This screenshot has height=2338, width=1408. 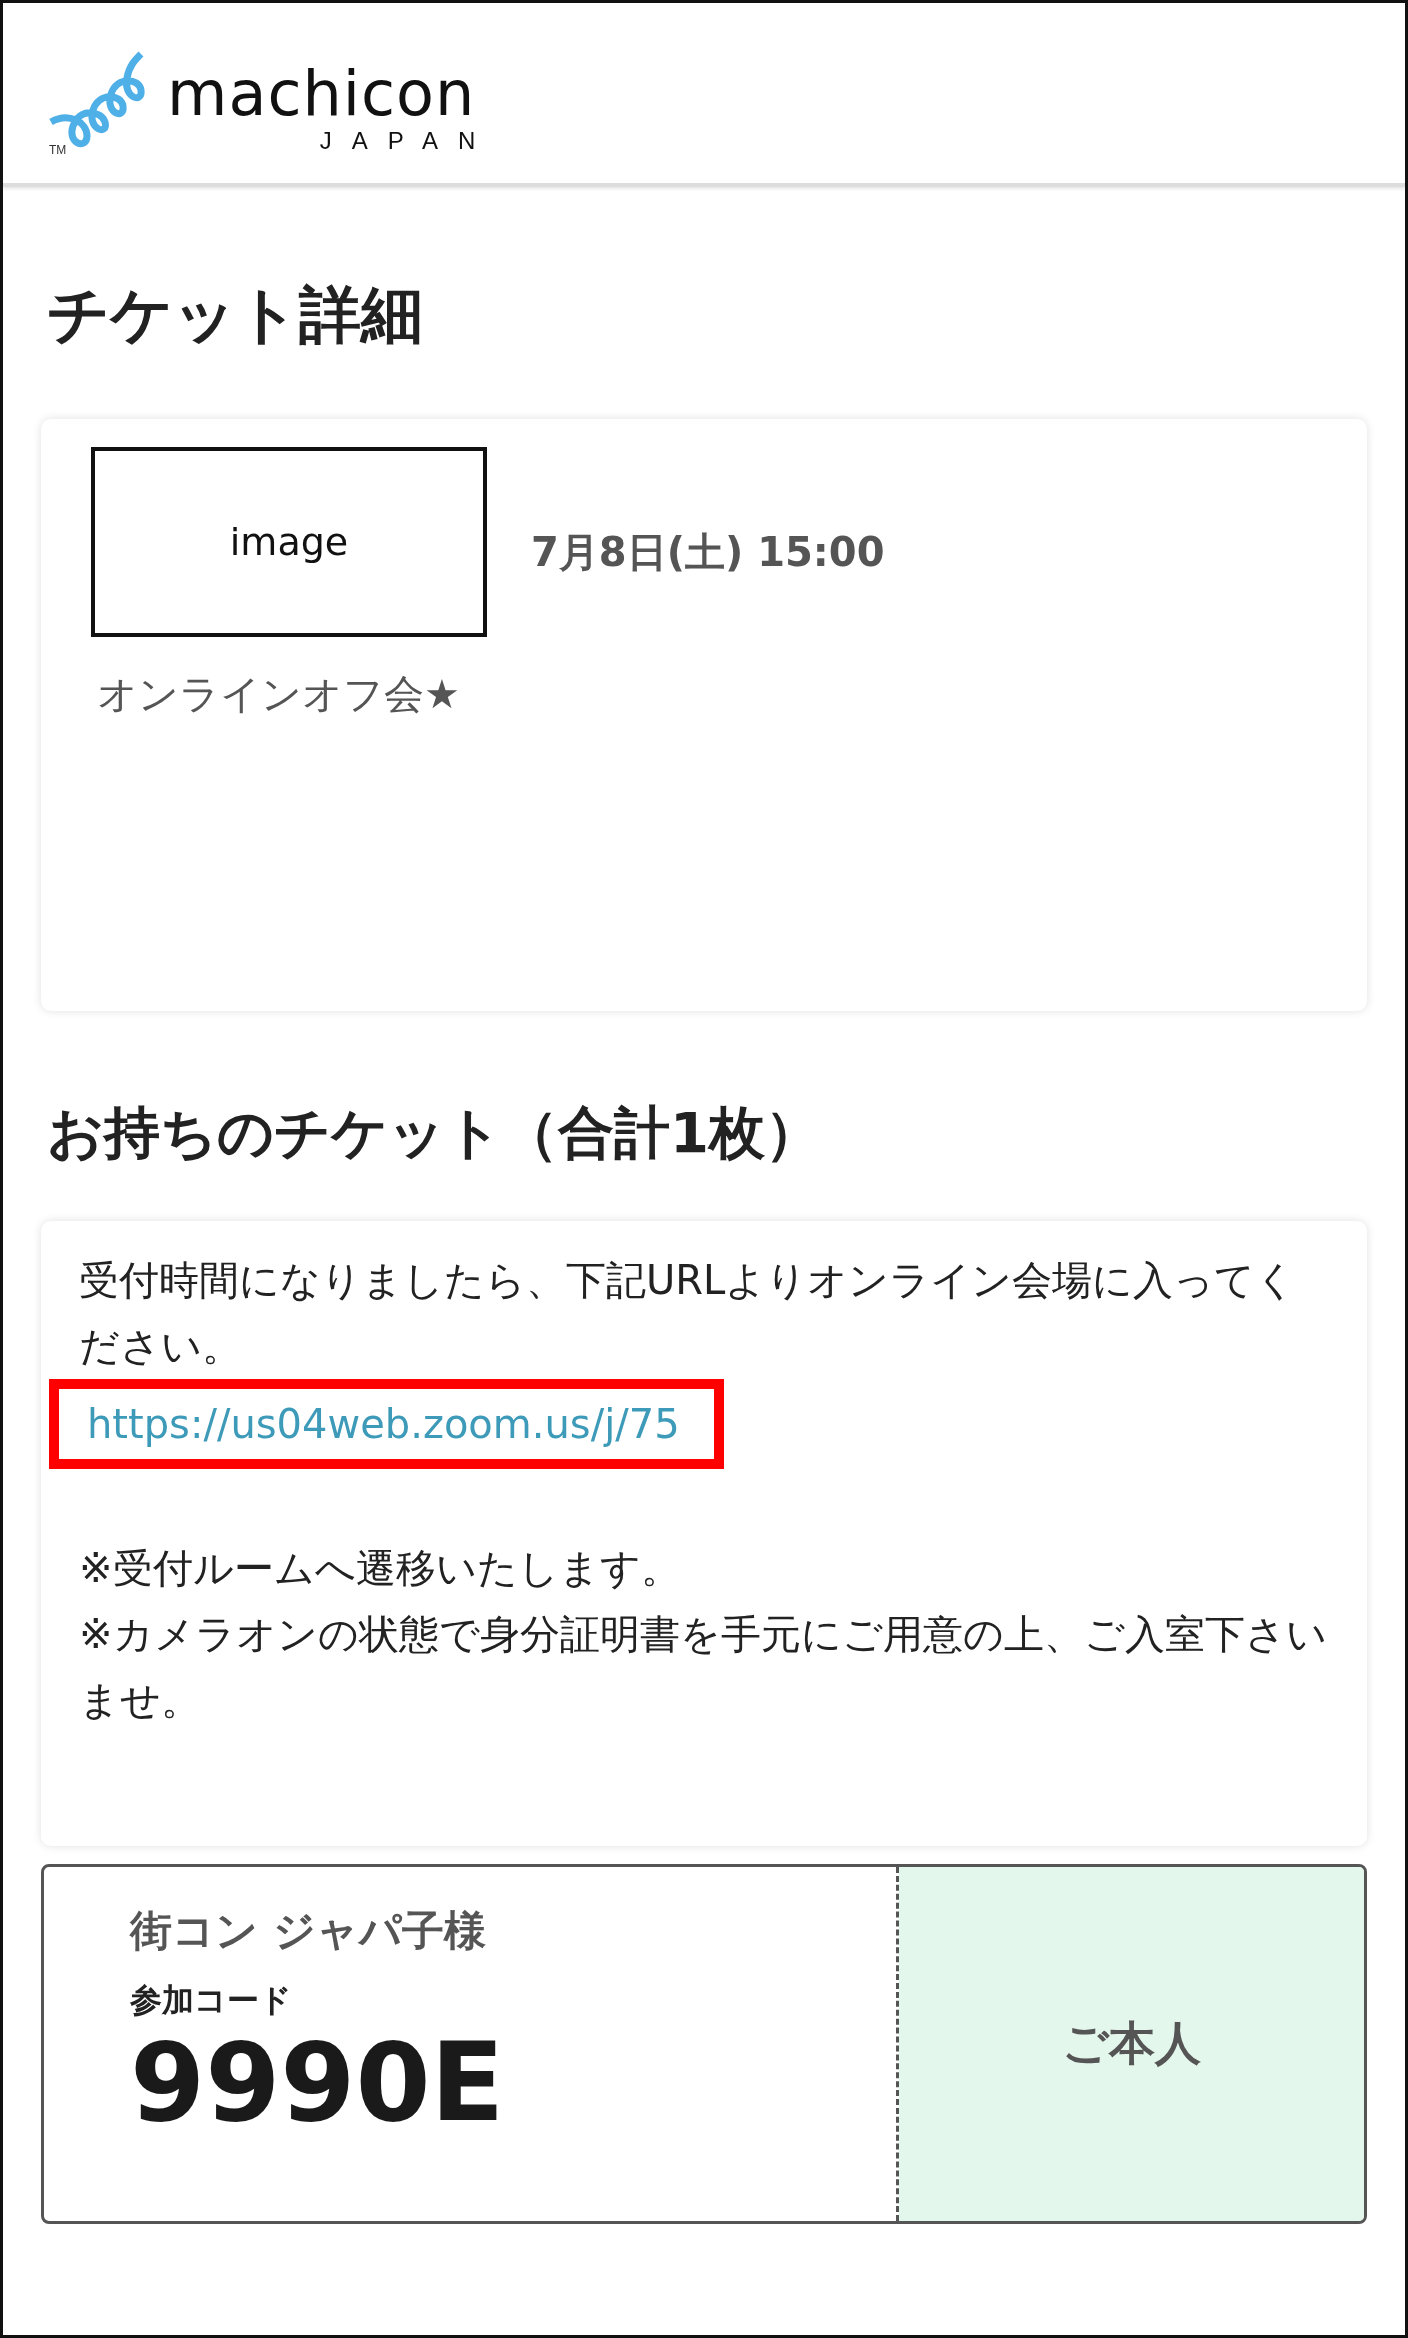 What do you see at coordinates (318, 2083) in the screenshot?
I see `participation-code: 9990E` at bounding box center [318, 2083].